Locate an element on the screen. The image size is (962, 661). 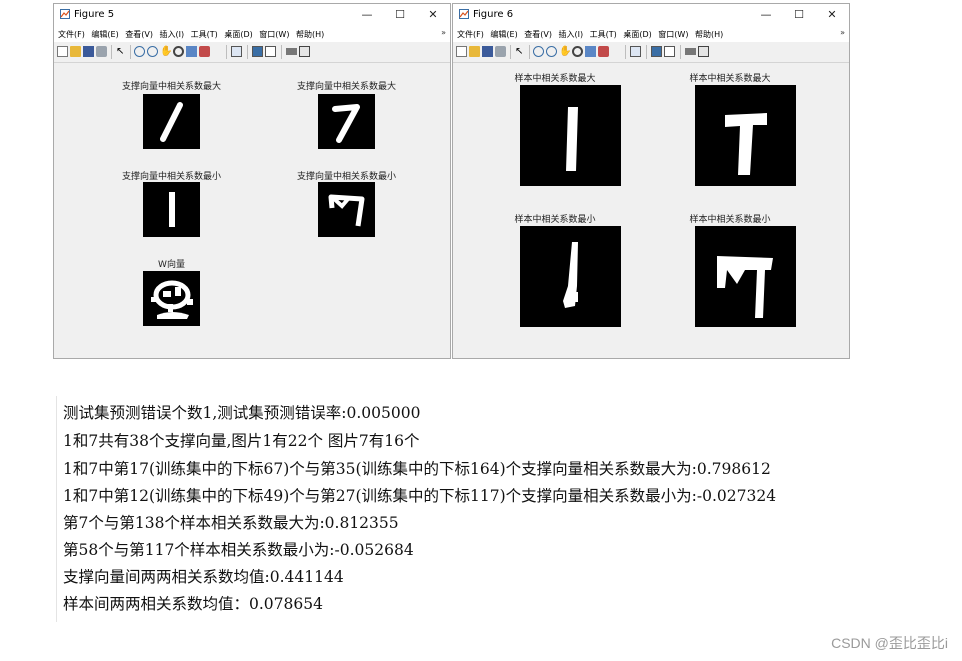
console-line: 1和7共有38个支撑向量,图片1有22个 图片7有16个 is located at coordinates (241, 441).